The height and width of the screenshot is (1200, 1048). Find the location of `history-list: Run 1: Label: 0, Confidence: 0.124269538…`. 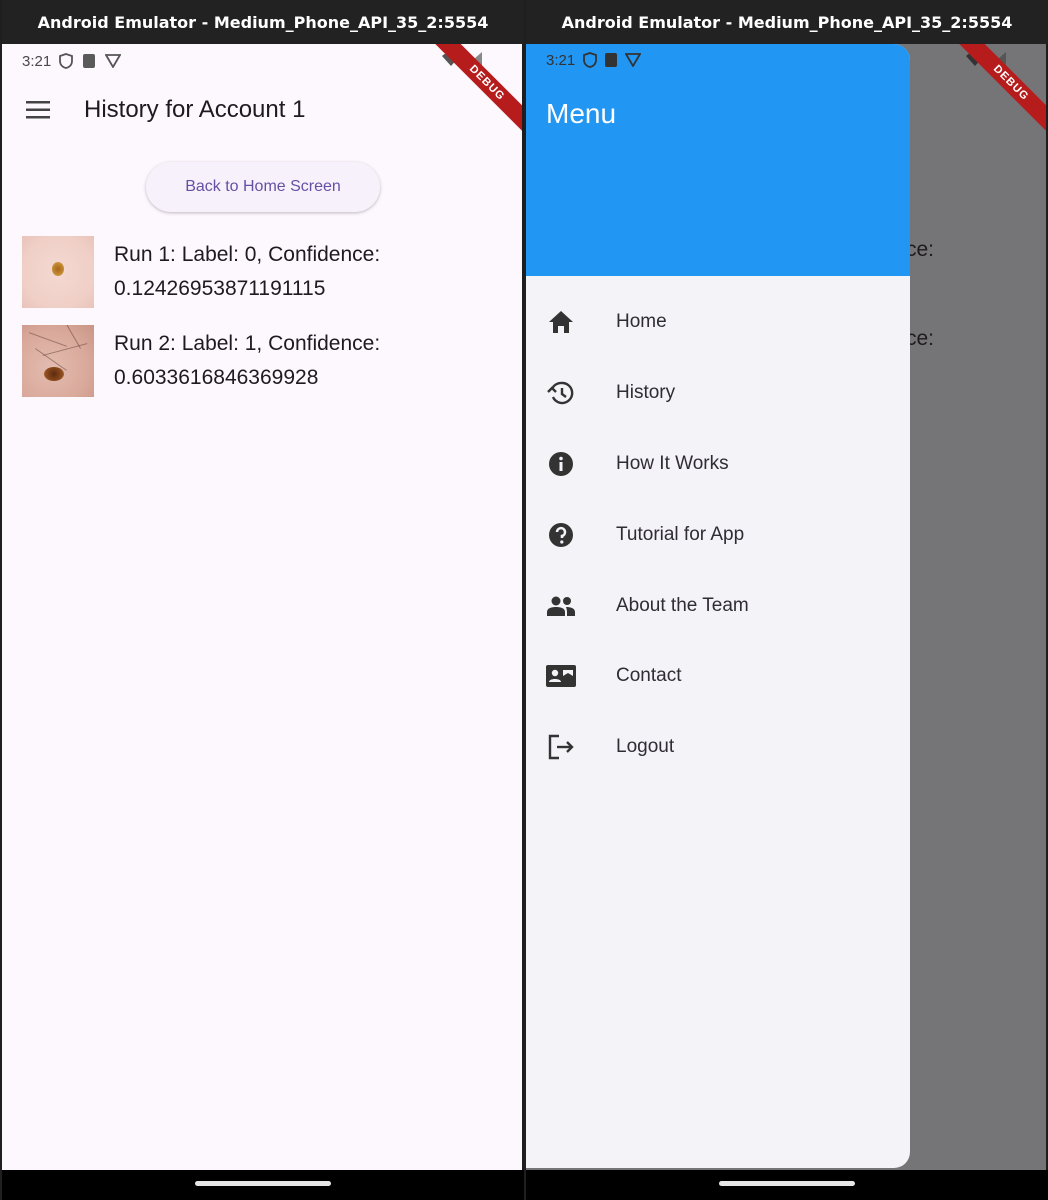

history-list: Run 1: Label: 0, Confidence: 0.124269538… is located at coordinates (262, 325).